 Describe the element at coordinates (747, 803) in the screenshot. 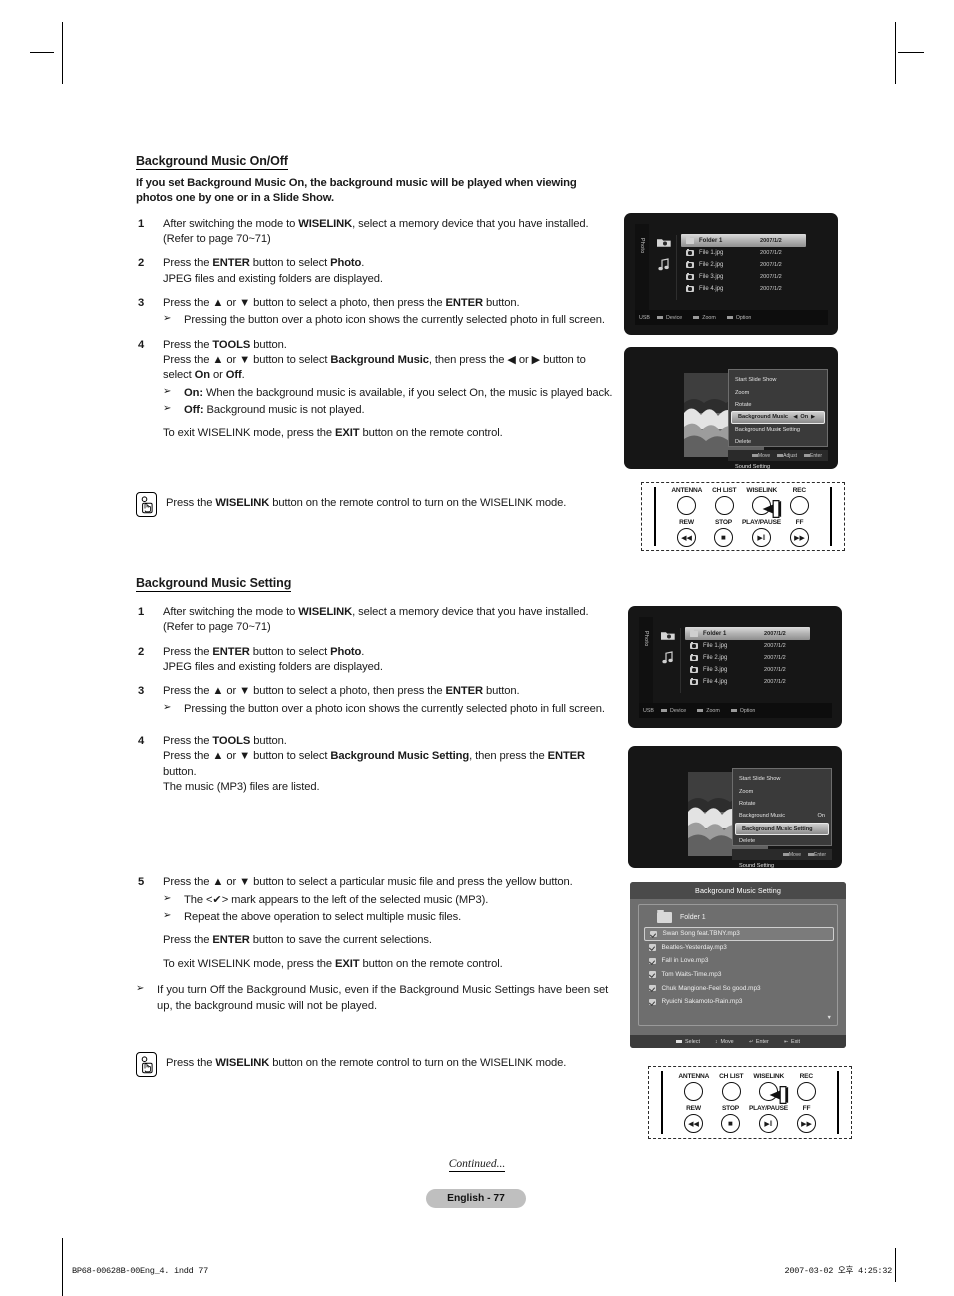

I see `menu-item-label: Rotate` at that location.